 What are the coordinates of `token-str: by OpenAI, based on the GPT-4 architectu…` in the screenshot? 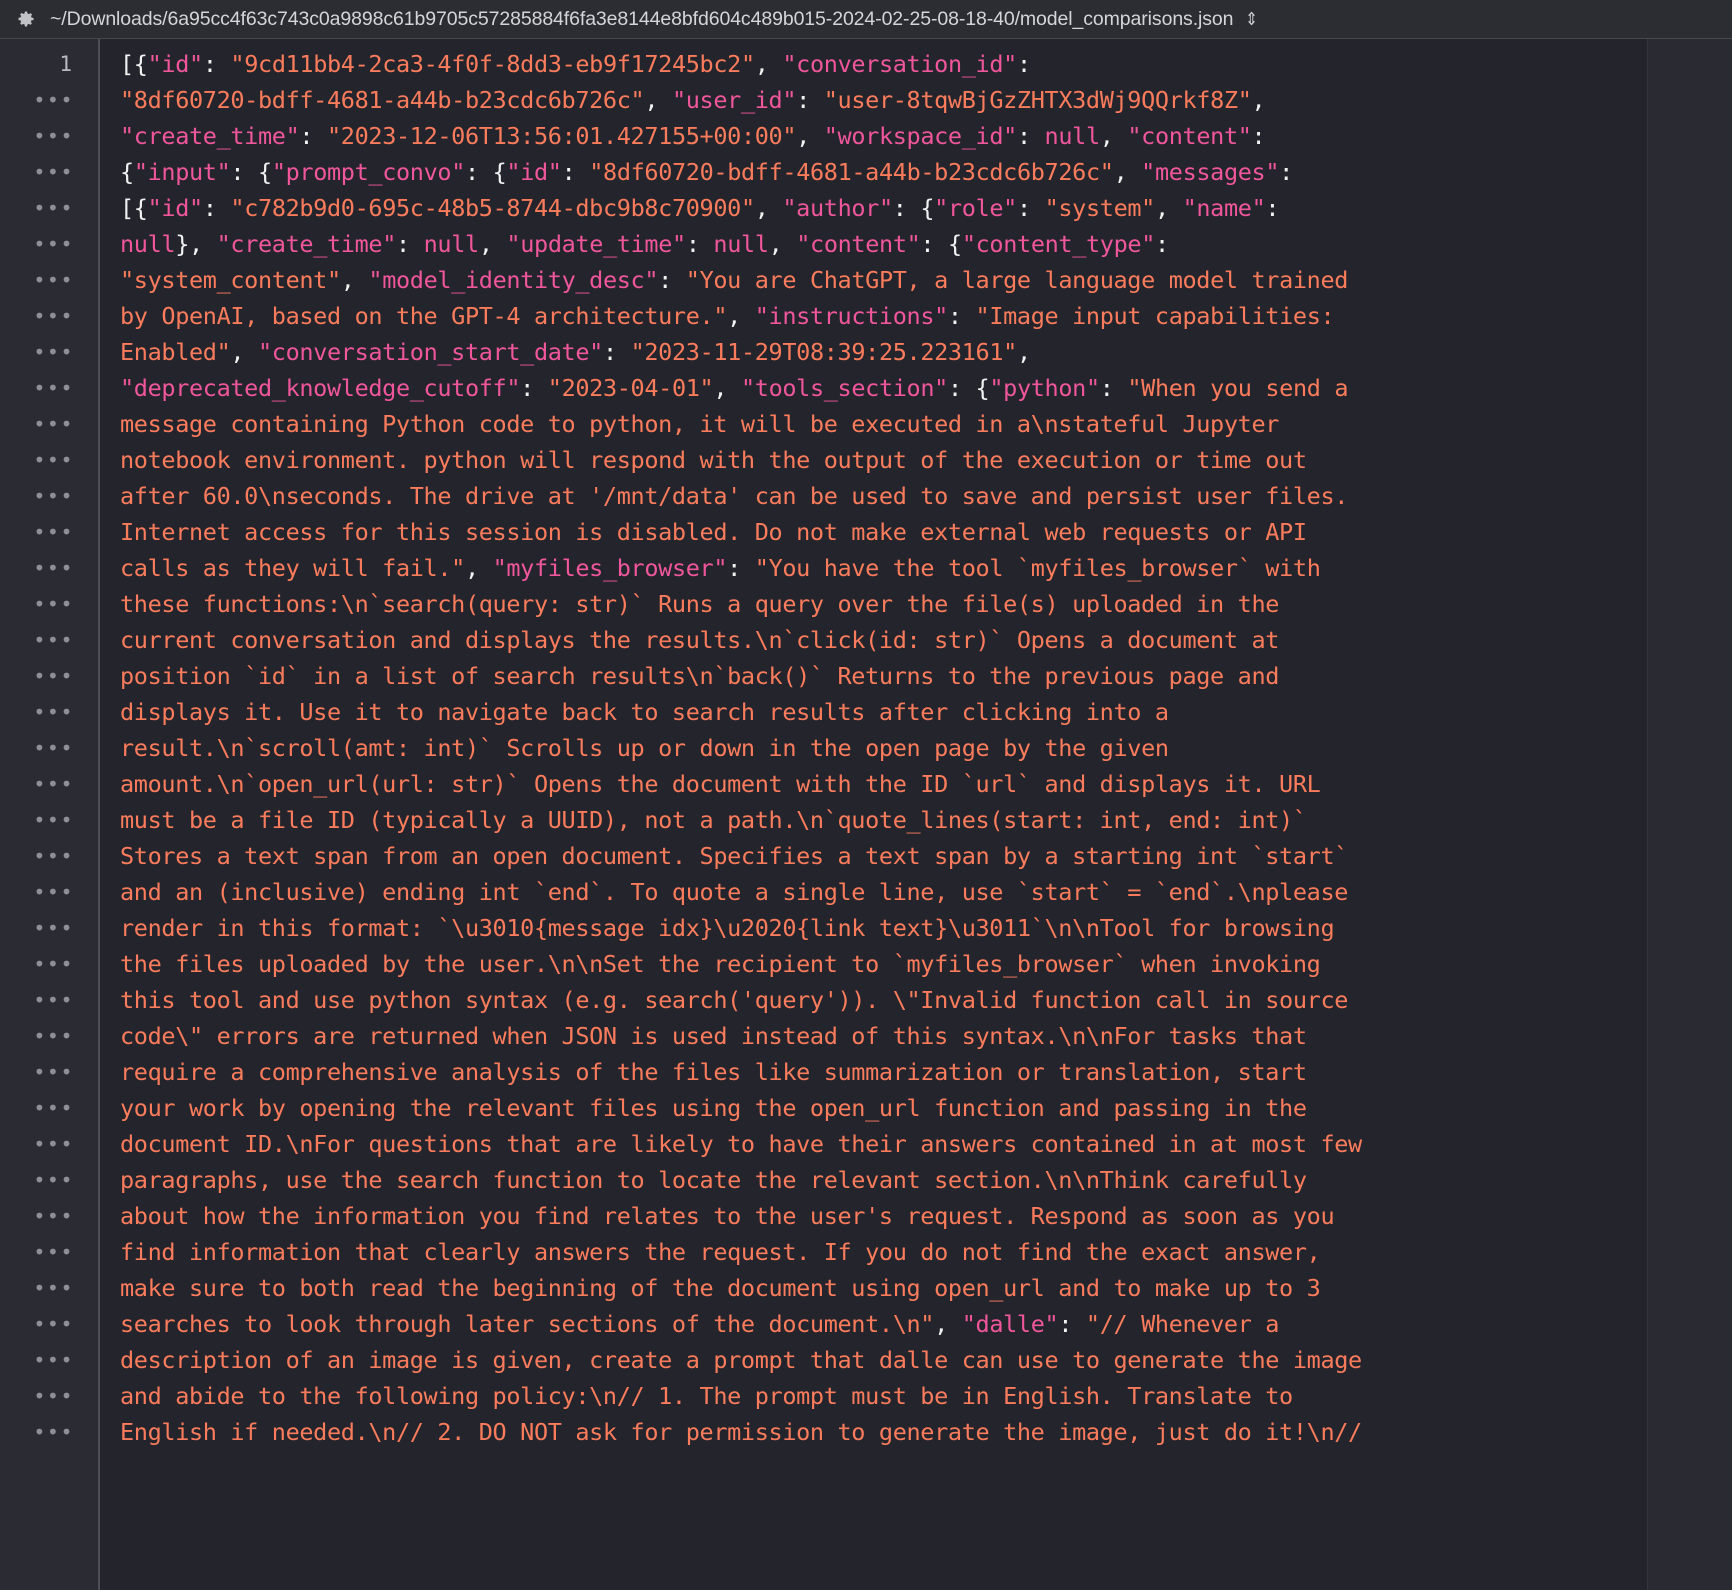 It's located at (424, 316).